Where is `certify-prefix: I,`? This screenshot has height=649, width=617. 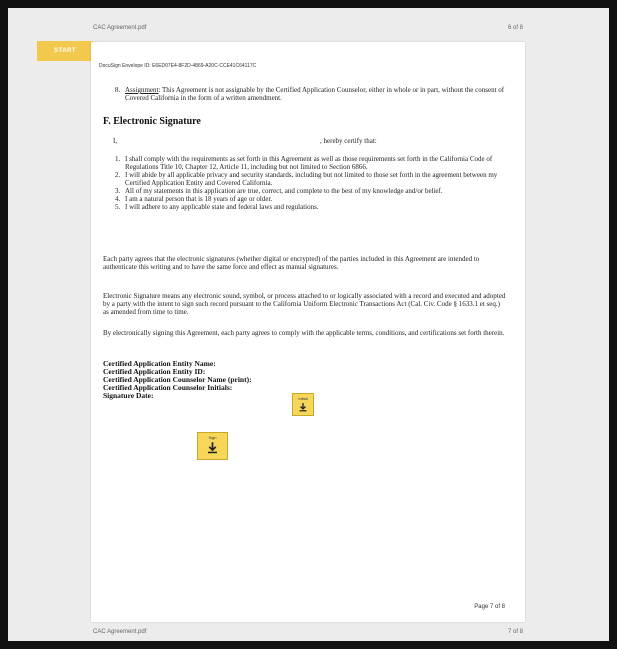
certify-prefix: I, is located at coordinates (115, 141).